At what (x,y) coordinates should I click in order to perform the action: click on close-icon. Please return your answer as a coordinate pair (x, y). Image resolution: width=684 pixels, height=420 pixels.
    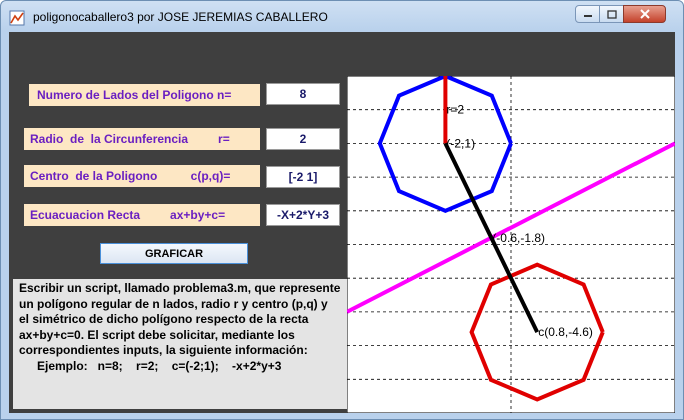
    Looking at the image, I should click on (644, 14).